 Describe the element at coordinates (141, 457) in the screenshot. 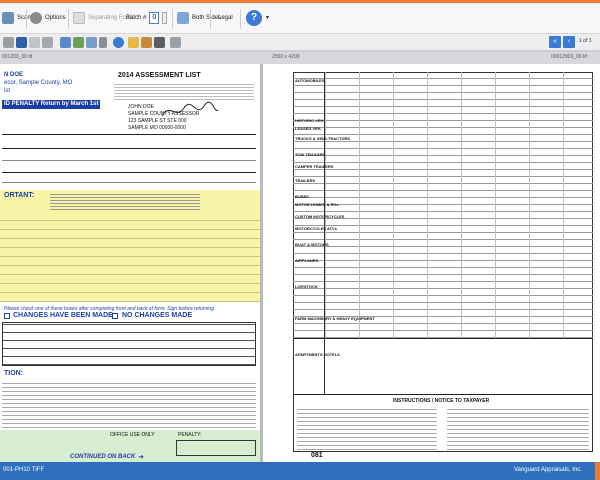

I see `arrow-right-icon: ➜` at that location.